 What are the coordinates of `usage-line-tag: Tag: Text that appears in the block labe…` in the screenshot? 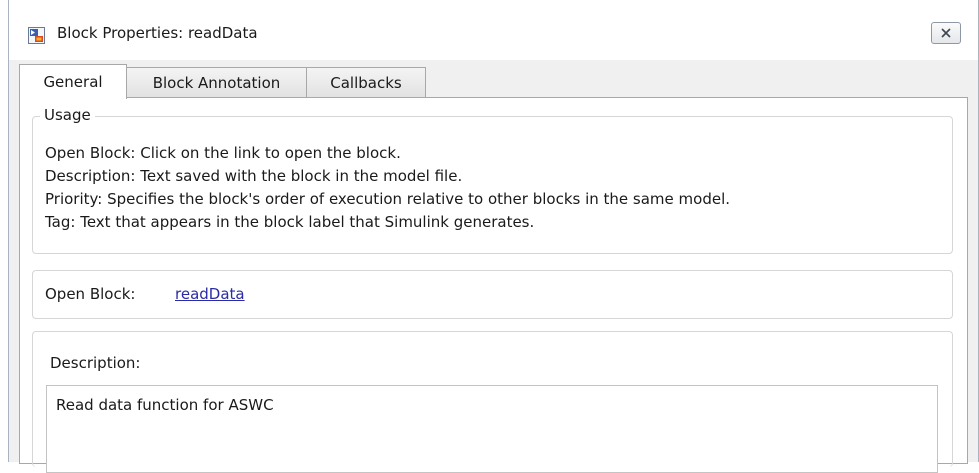 It's located at (290, 222).